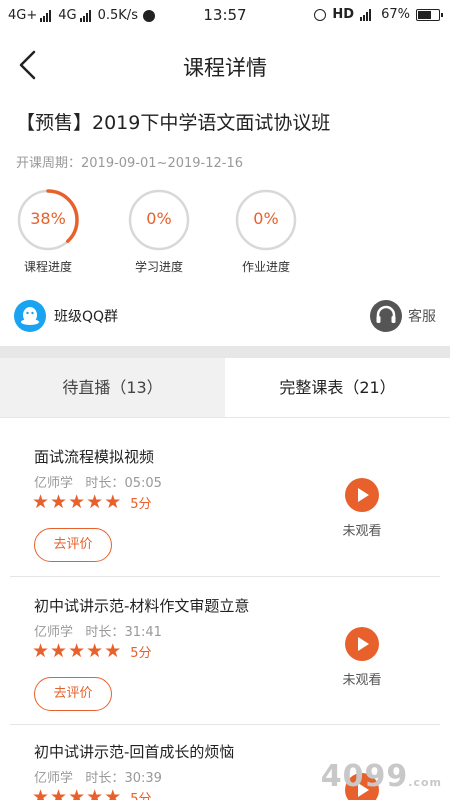 The width and height of the screenshot is (450, 800). I want to click on lesson-title: 初中试讲示范-材料作文审题立意, so click(142, 606).